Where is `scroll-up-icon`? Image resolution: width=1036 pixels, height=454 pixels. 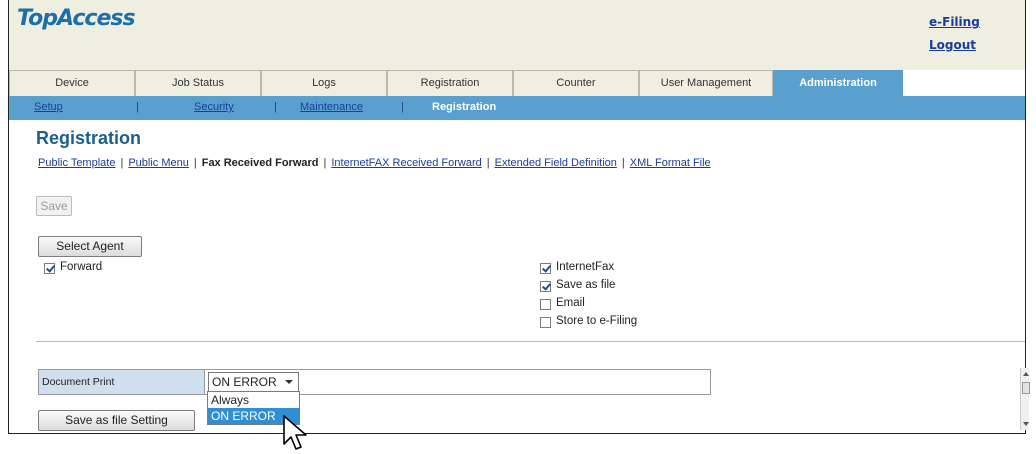 scroll-up-icon is located at coordinates (1026, 374).